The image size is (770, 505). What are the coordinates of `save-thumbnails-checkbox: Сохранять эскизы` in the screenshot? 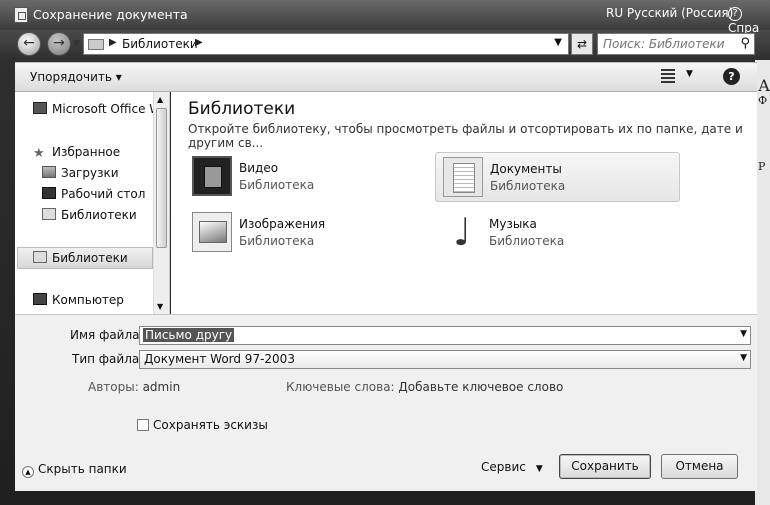 It's located at (202, 425).